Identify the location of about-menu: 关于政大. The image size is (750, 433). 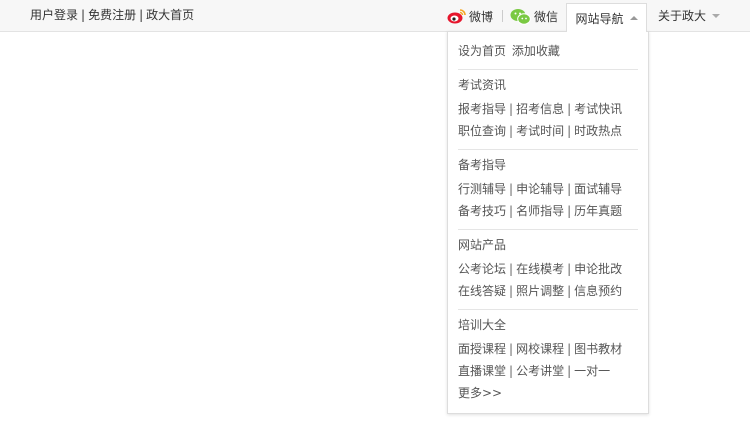
(689, 15).